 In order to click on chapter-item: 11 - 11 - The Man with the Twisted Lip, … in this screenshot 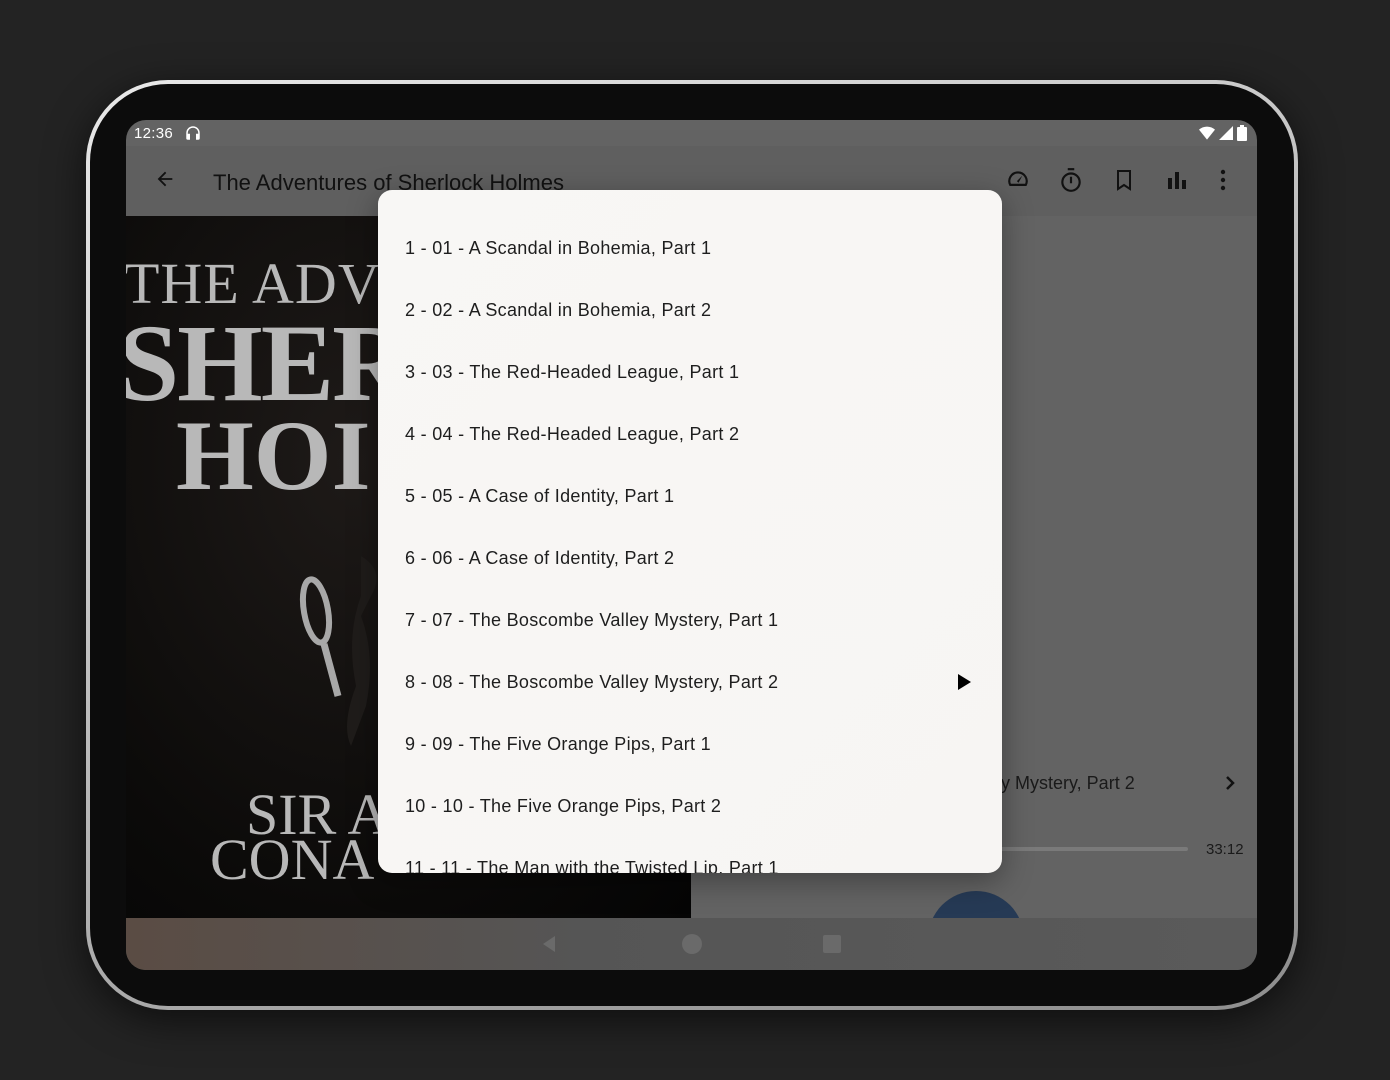, I will do `click(690, 855)`.